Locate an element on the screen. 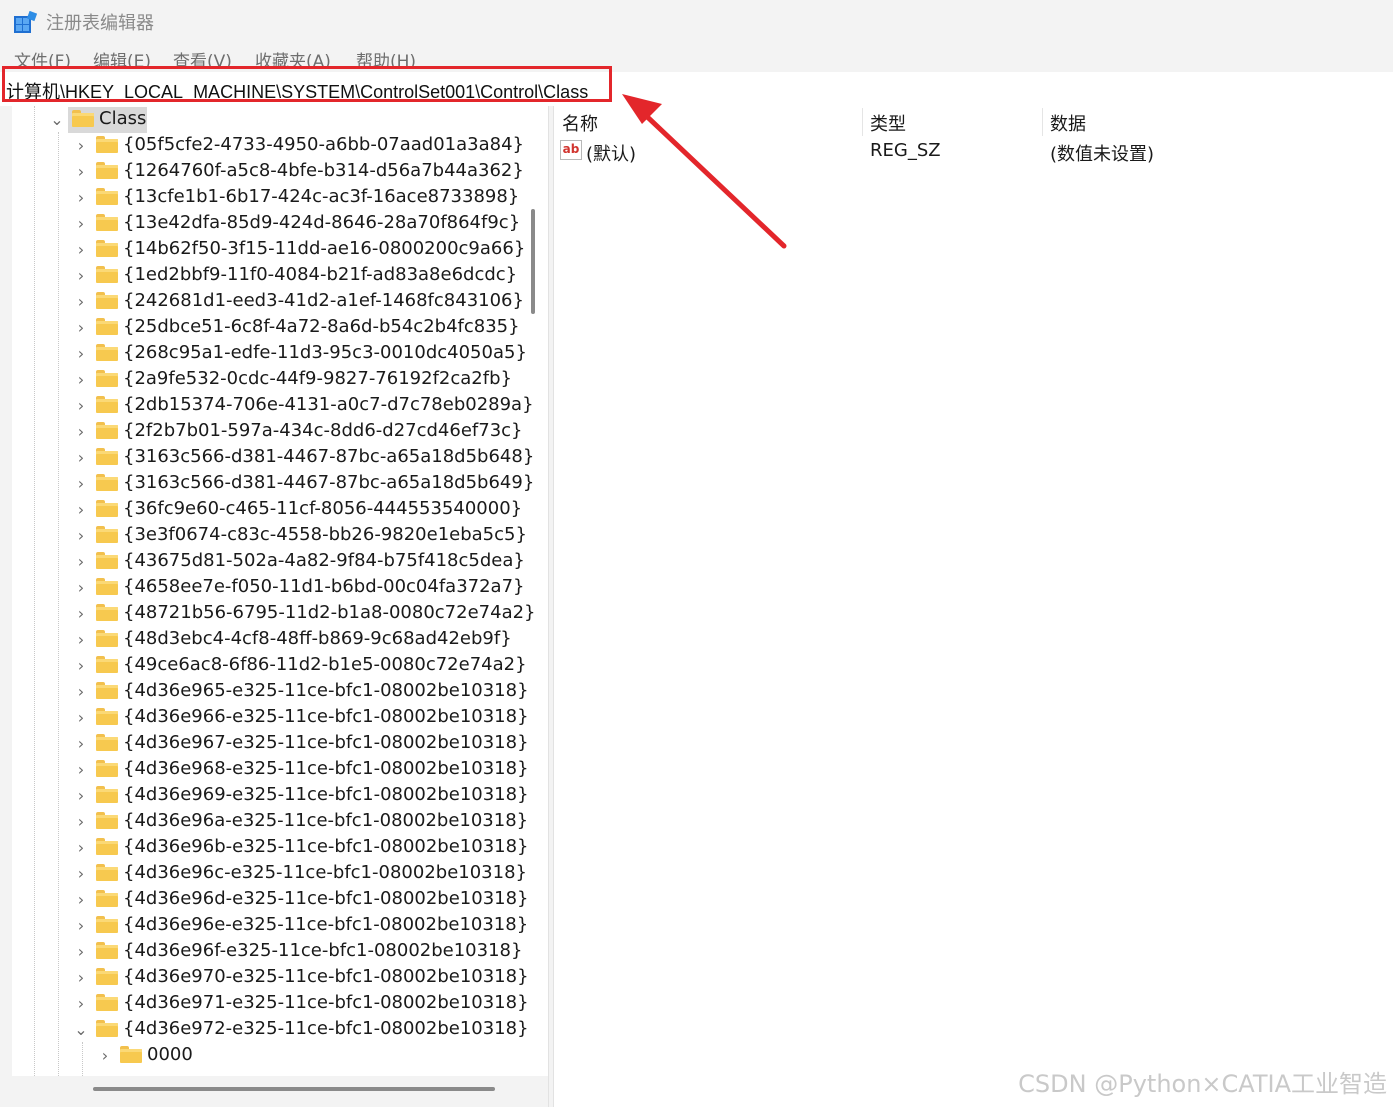  tree-node: › {13e42dfa-85d9-424d-8646-28a70f864f9c} is located at coordinates (270, 224).